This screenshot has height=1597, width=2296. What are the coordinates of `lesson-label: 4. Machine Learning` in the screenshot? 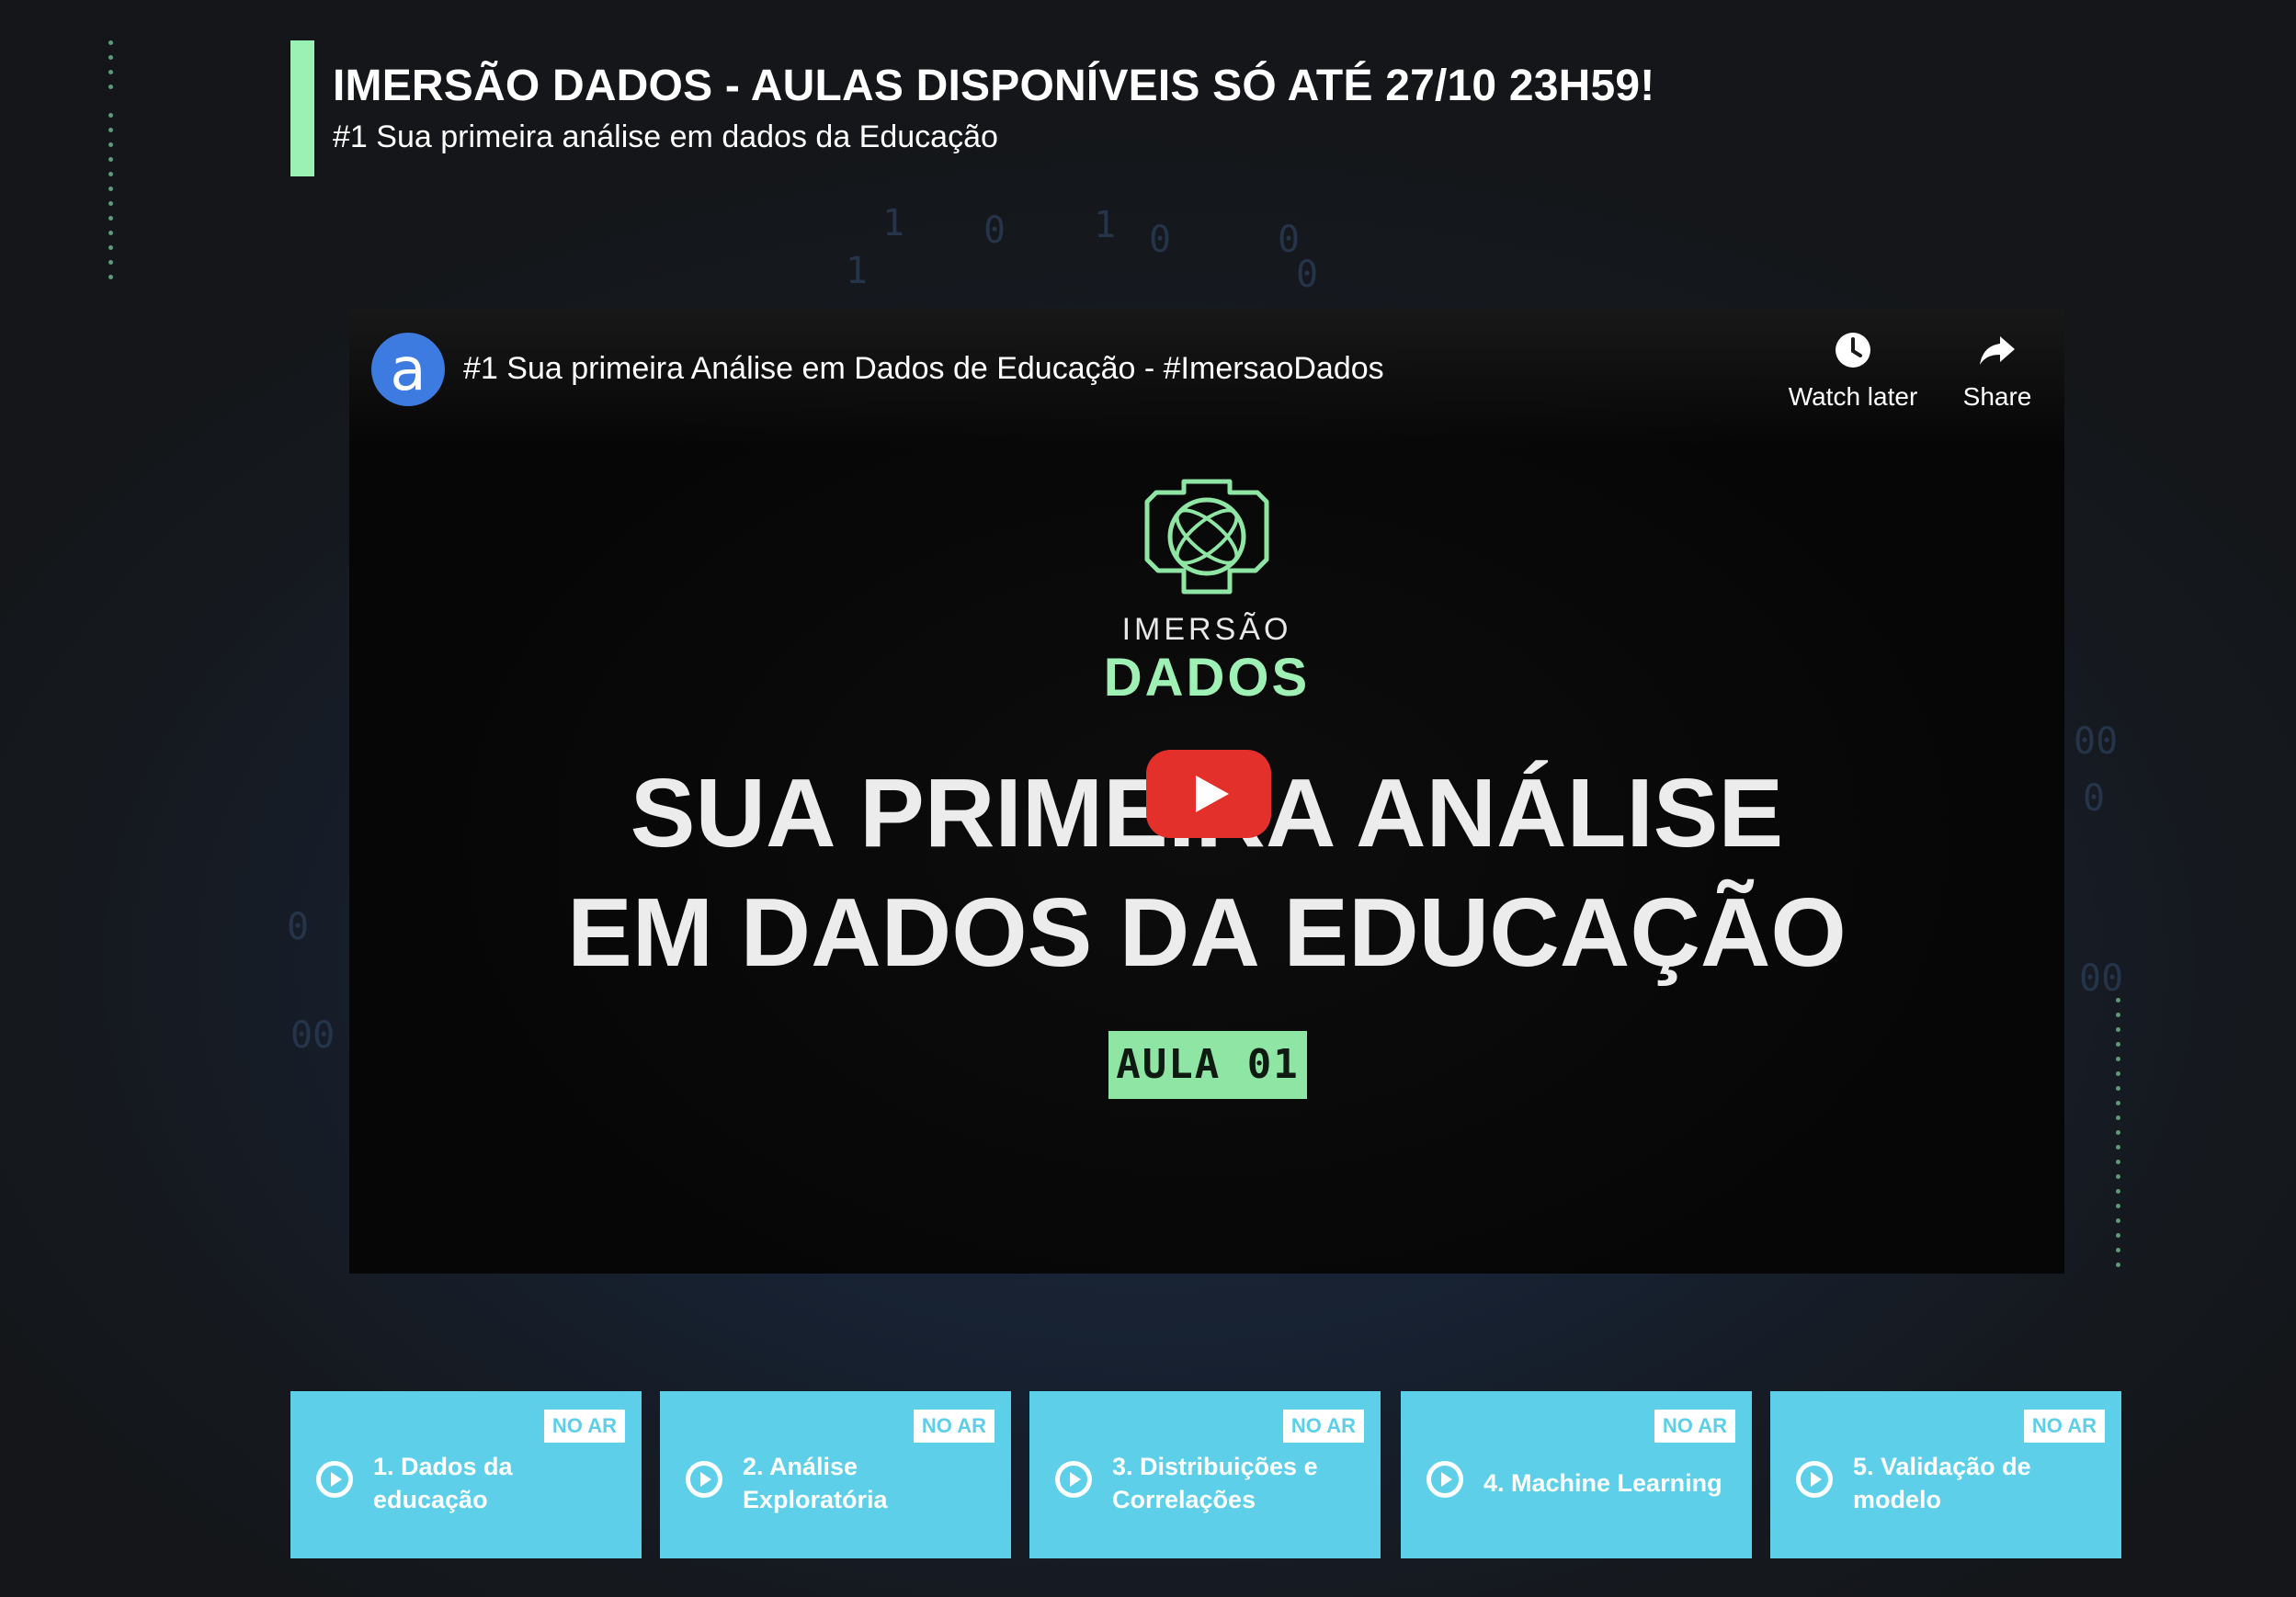 It's located at (1603, 1483).